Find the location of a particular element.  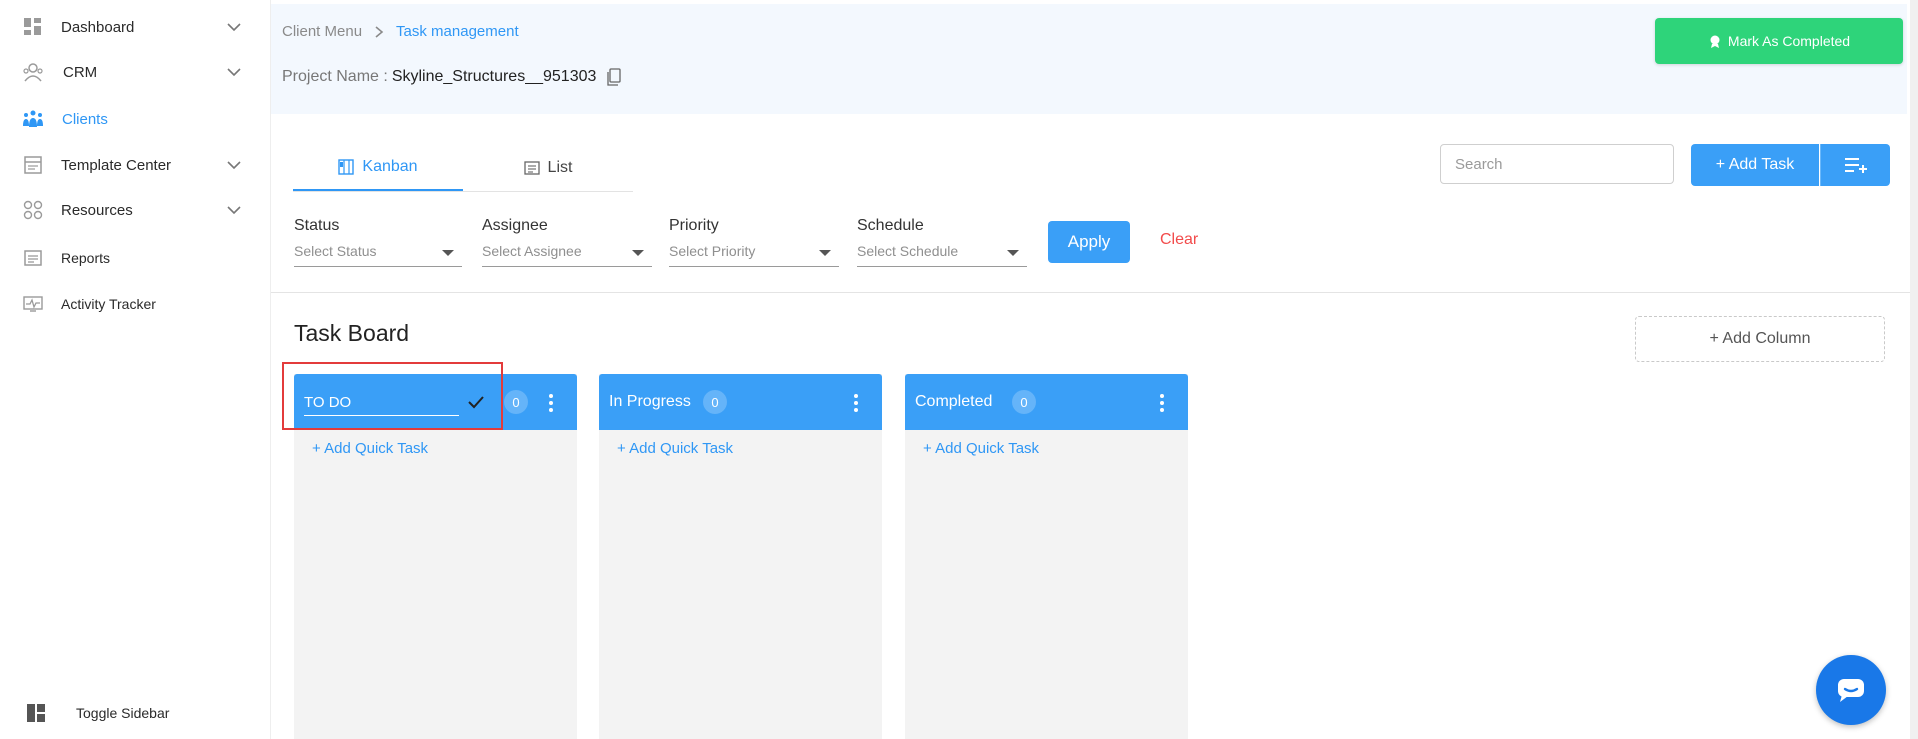

column-header: 0 is located at coordinates (435, 402).